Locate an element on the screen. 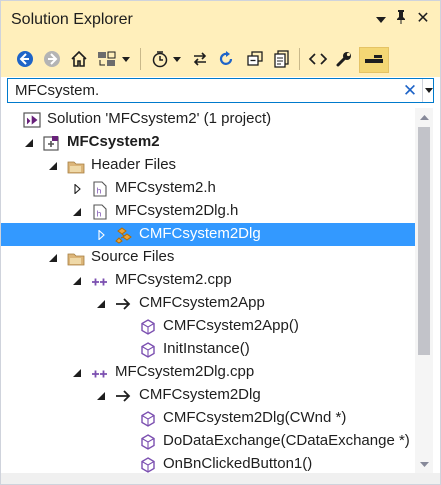  title-bar: Solution Explorer ✕ is located at coordinates (220, 20).